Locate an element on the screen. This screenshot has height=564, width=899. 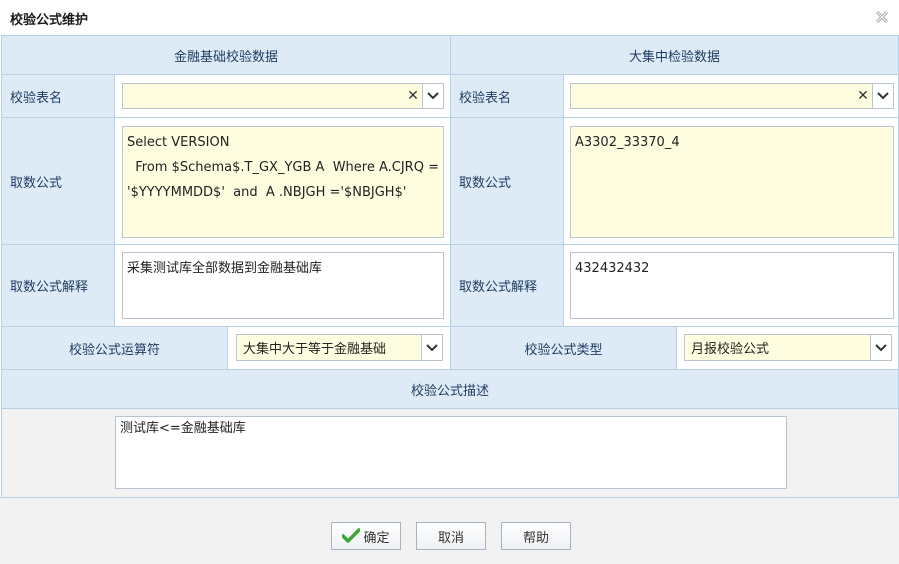
left-table-cell: ✕ is located at coordinates (282, 96).